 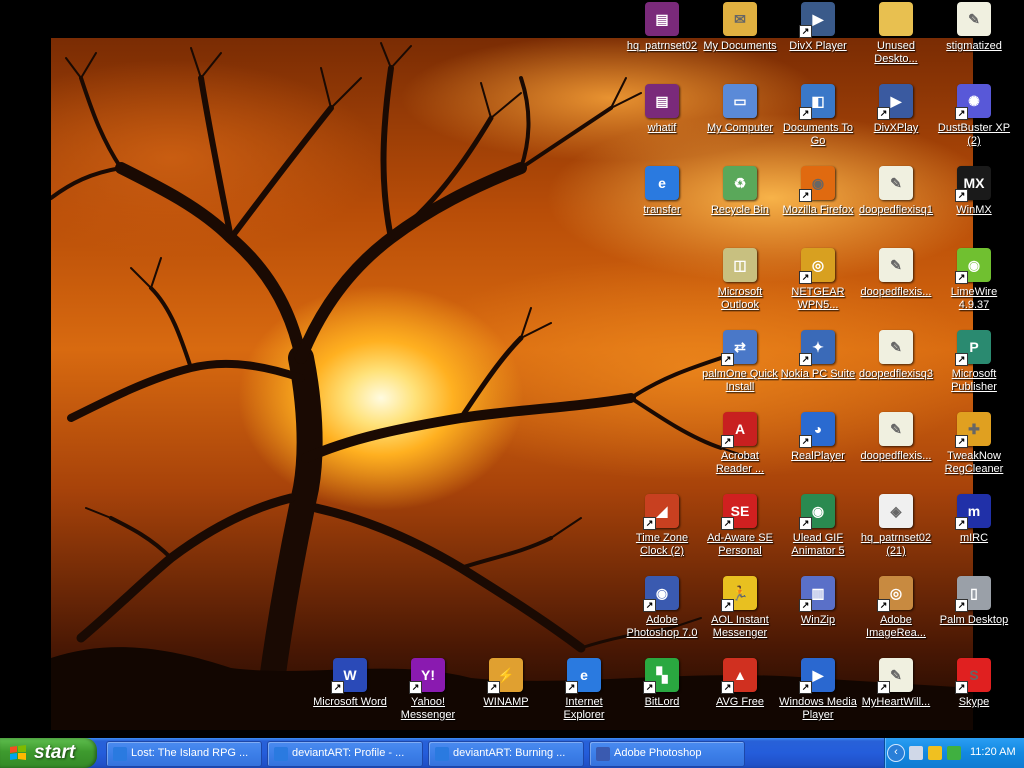 I want to click on desktop-icon-document: ✎ doopedflexisq3, so click(x=896, y=370).